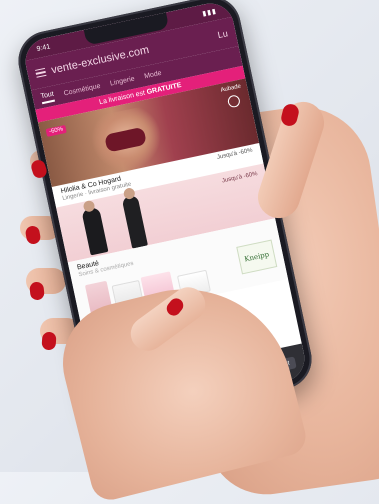  I want to click on brand-logo-icon, so click(234, 101).